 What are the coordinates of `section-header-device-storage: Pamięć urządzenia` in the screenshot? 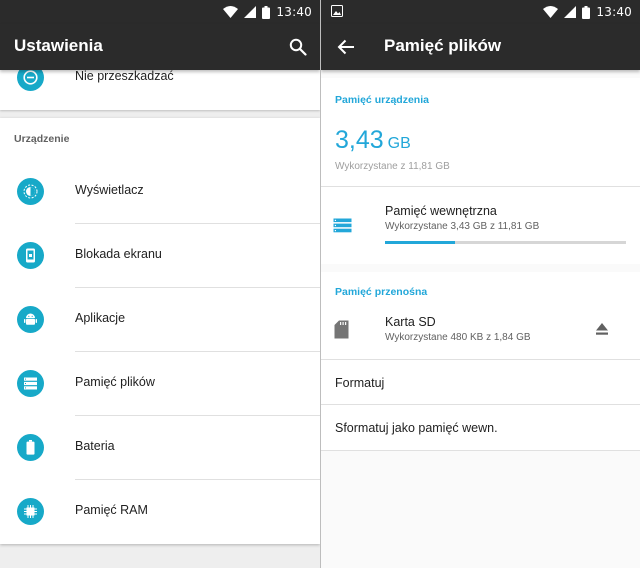 It's located at (382, 100).